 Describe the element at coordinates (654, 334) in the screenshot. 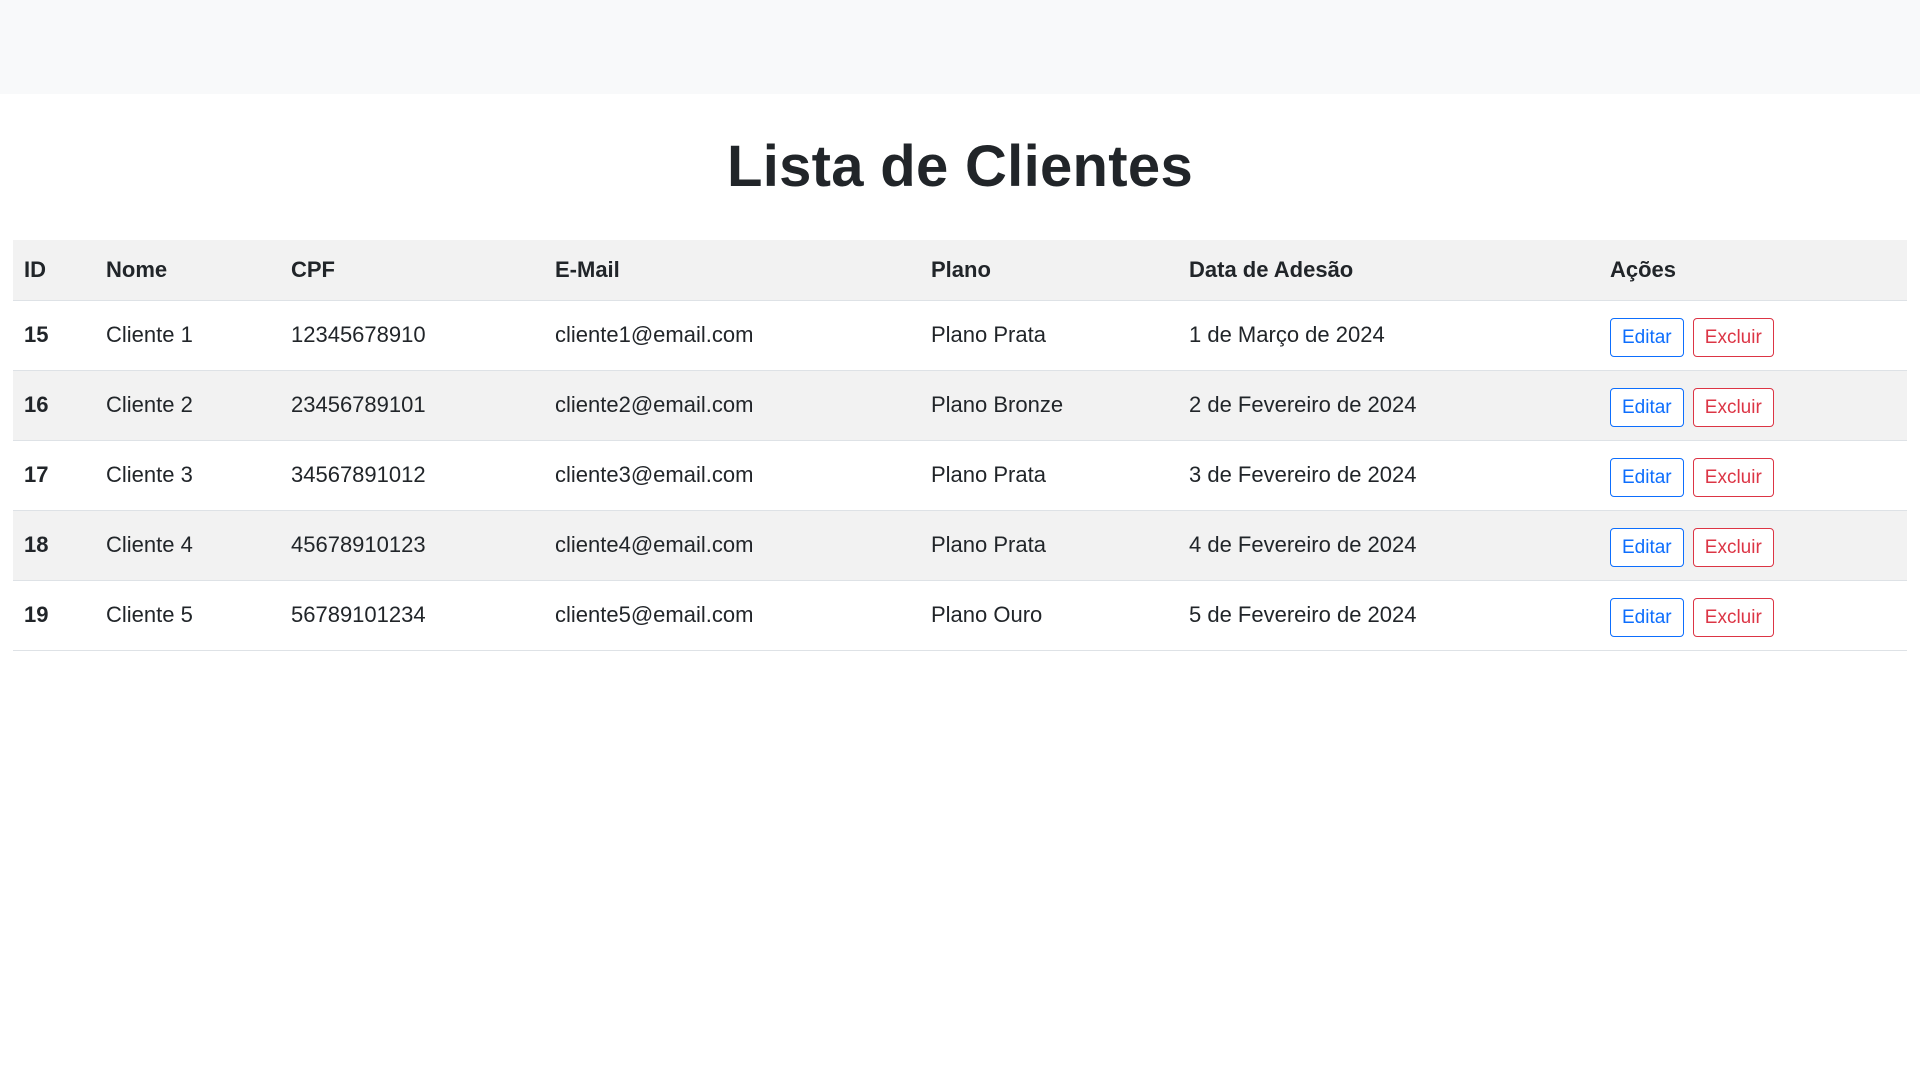

I see `cell-email: cliente1@email.com` at that location.